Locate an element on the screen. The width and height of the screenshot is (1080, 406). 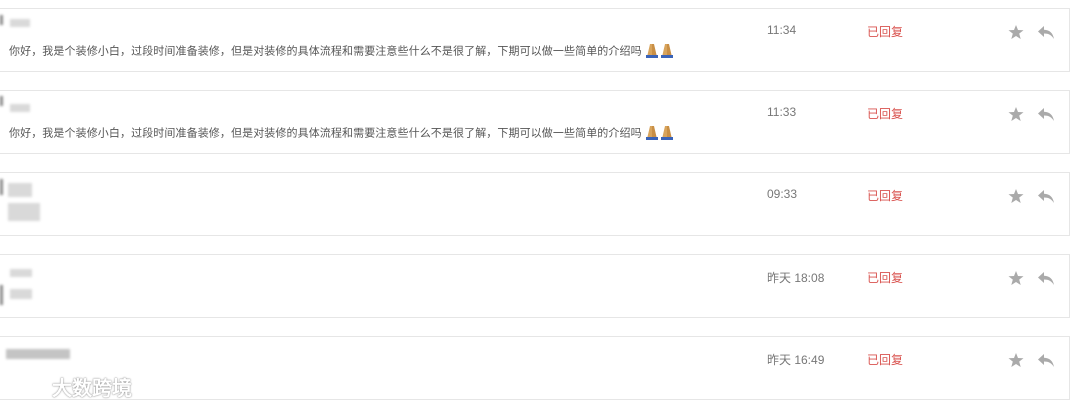
message-time: 昨天 18:08 is located at coordinates (796, 278).